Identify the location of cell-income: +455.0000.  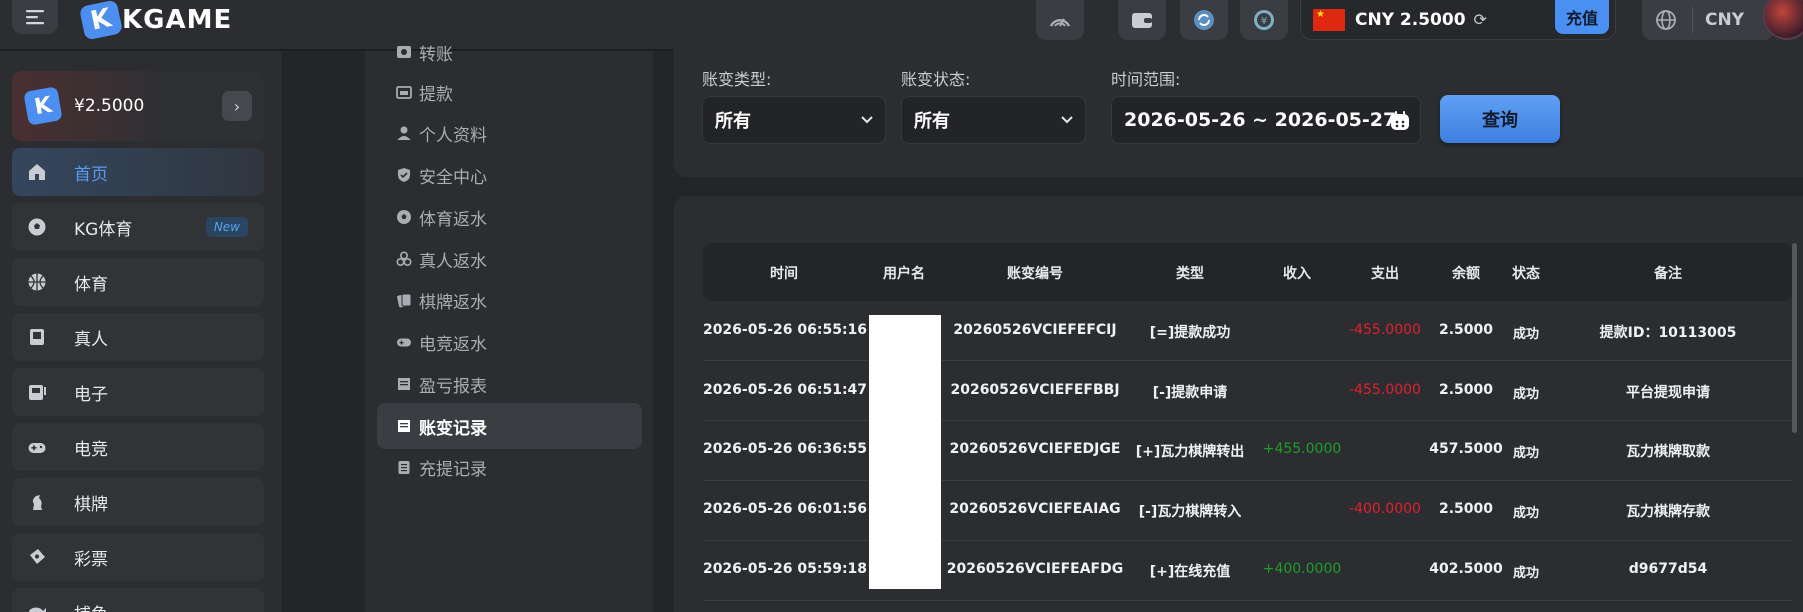
(1302, 449).